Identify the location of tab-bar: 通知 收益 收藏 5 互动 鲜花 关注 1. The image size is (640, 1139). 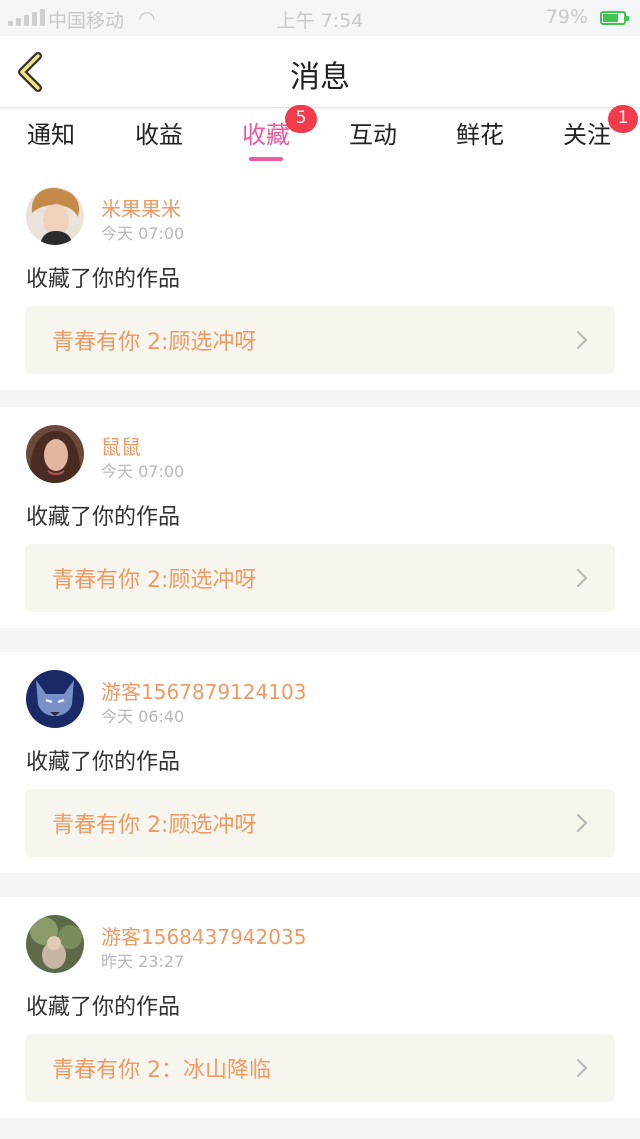
(320, 137).